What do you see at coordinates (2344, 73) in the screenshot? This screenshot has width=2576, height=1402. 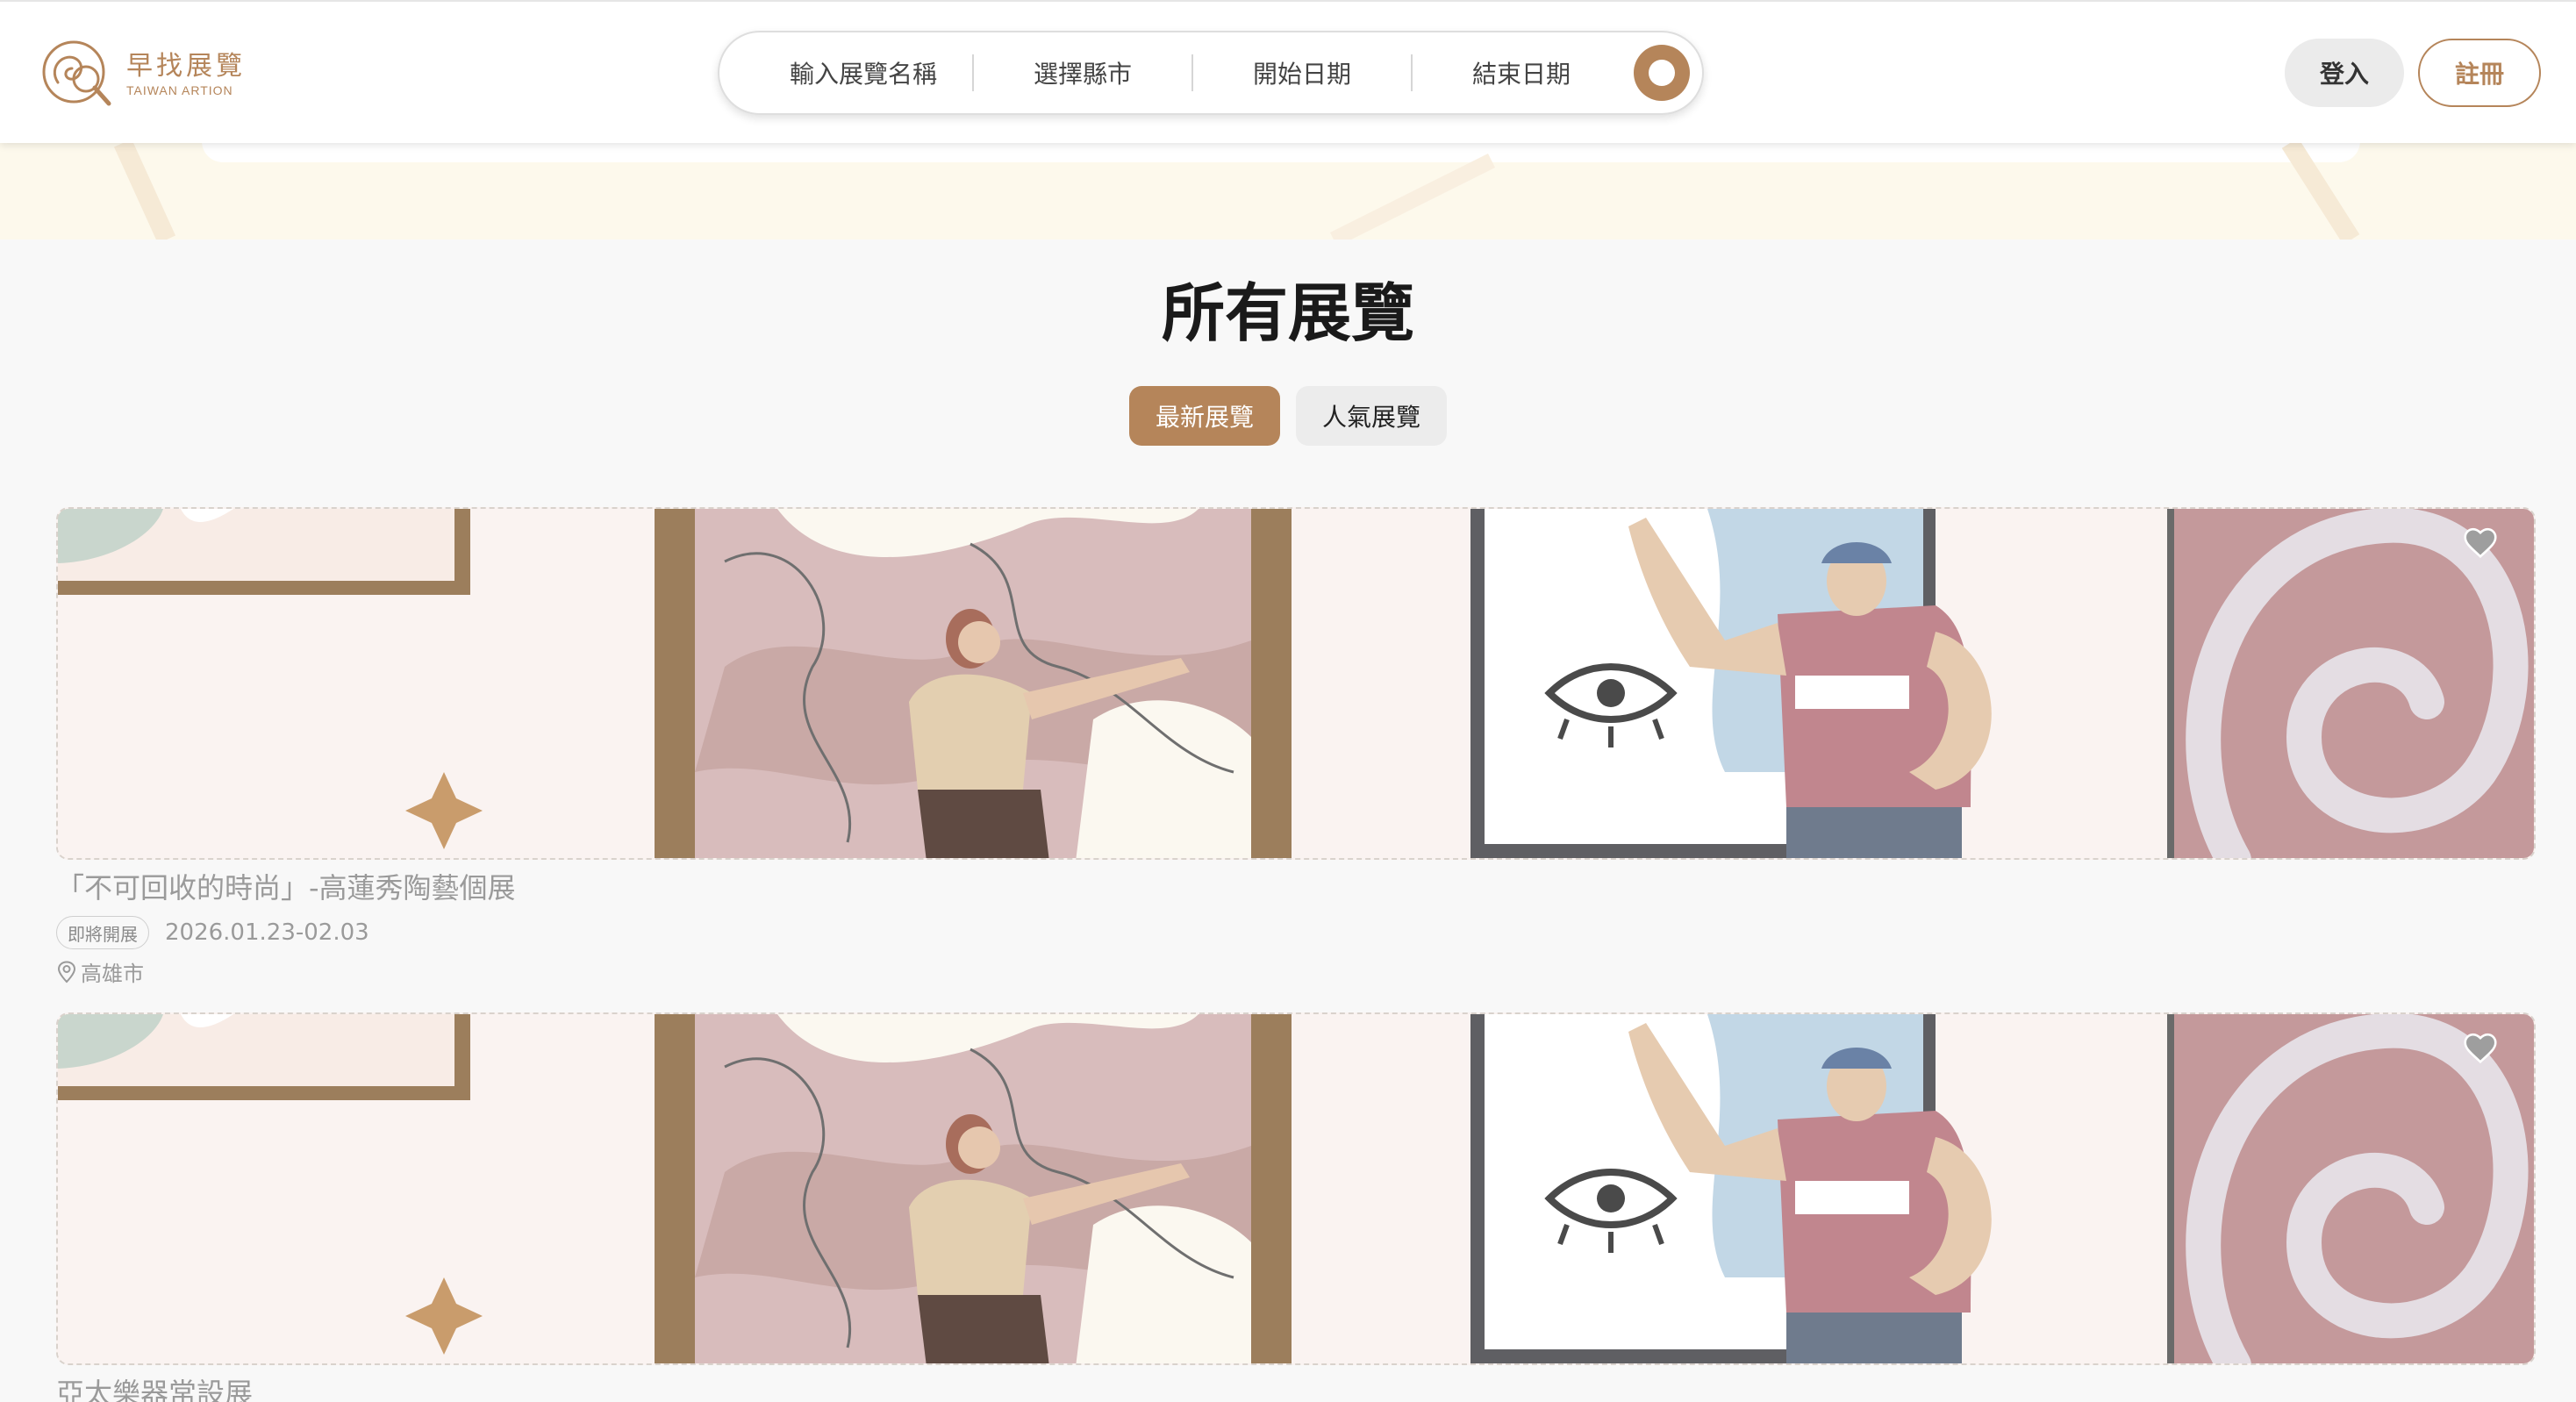 I see `login-button: 登入` at bounding box center [2344, 73].